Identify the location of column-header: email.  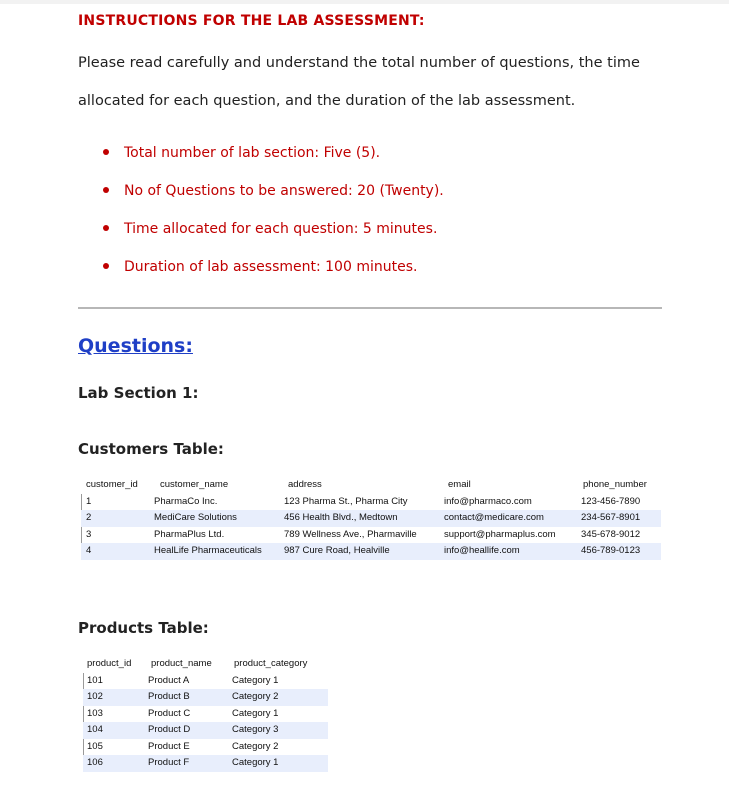
(459, 484).